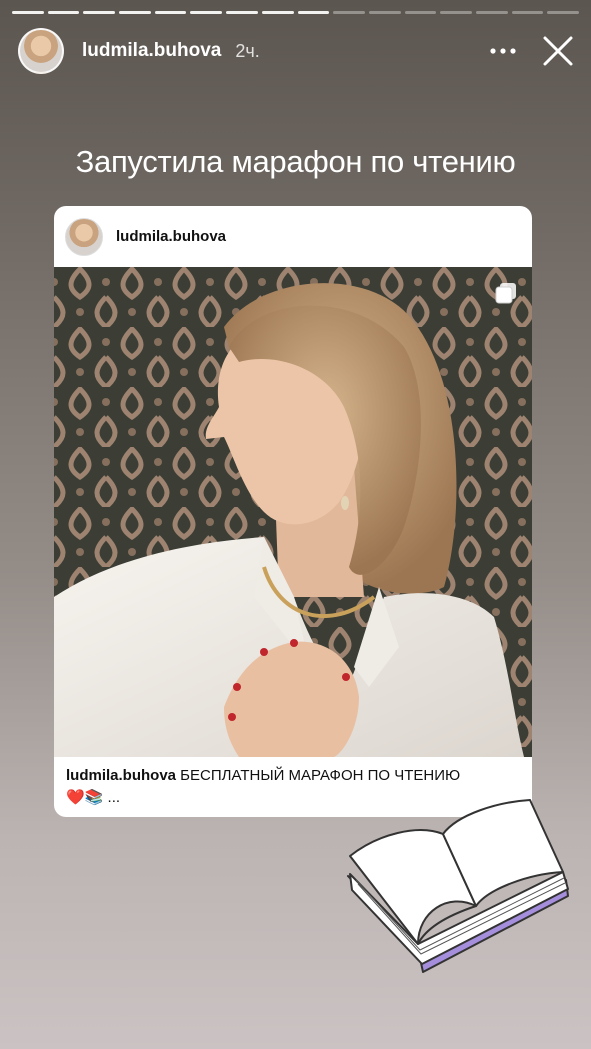 This screenshot has width=591, height=1049. I want to click on story-time: 2ч., so click(247, 50).